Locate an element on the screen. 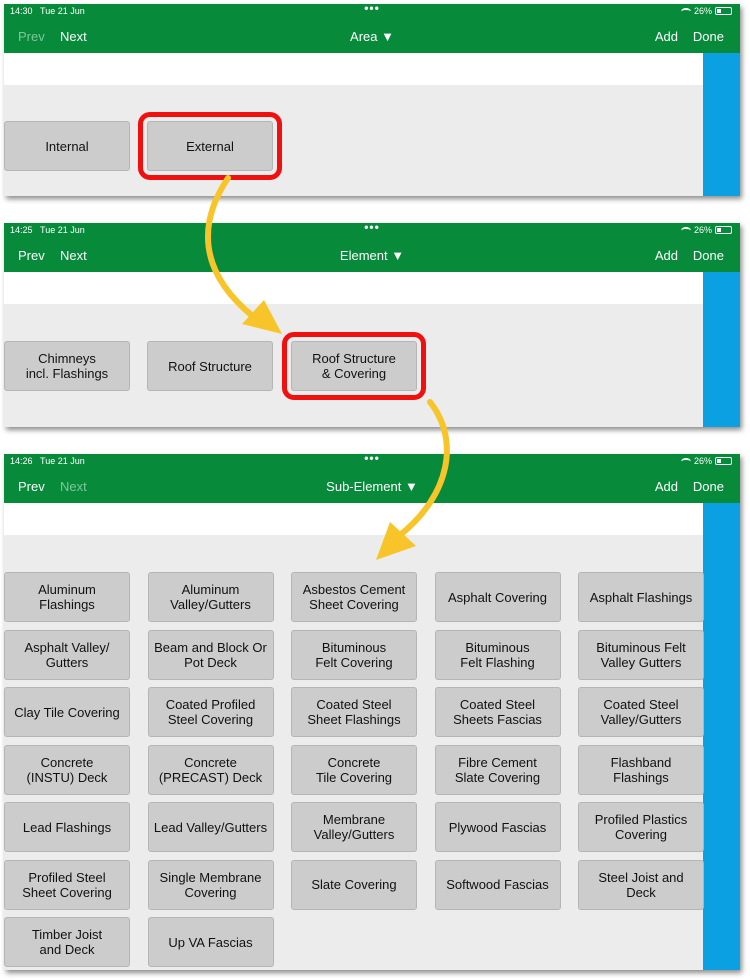 This screenshot has width=750, height=980. sub-element-option: Asphalt Valley/ Gutters is located at coordinates (67, 654).